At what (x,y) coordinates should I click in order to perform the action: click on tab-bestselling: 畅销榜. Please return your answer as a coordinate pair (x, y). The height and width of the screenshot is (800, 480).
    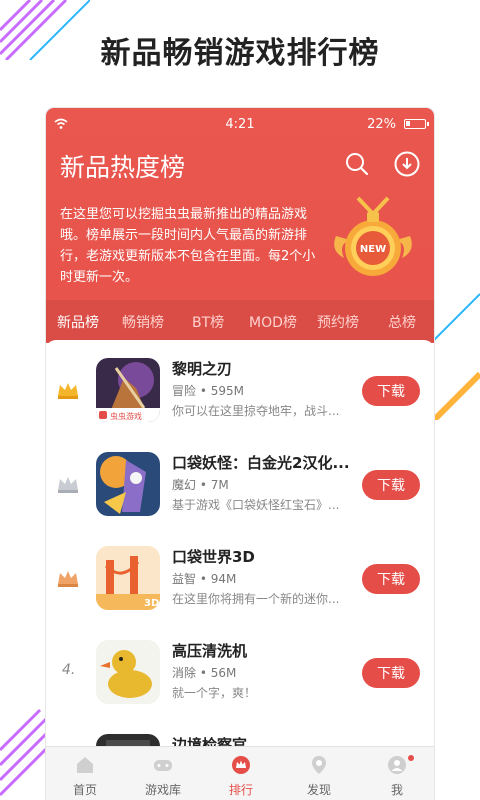
    Looking at the image, I should click on (143, 322).